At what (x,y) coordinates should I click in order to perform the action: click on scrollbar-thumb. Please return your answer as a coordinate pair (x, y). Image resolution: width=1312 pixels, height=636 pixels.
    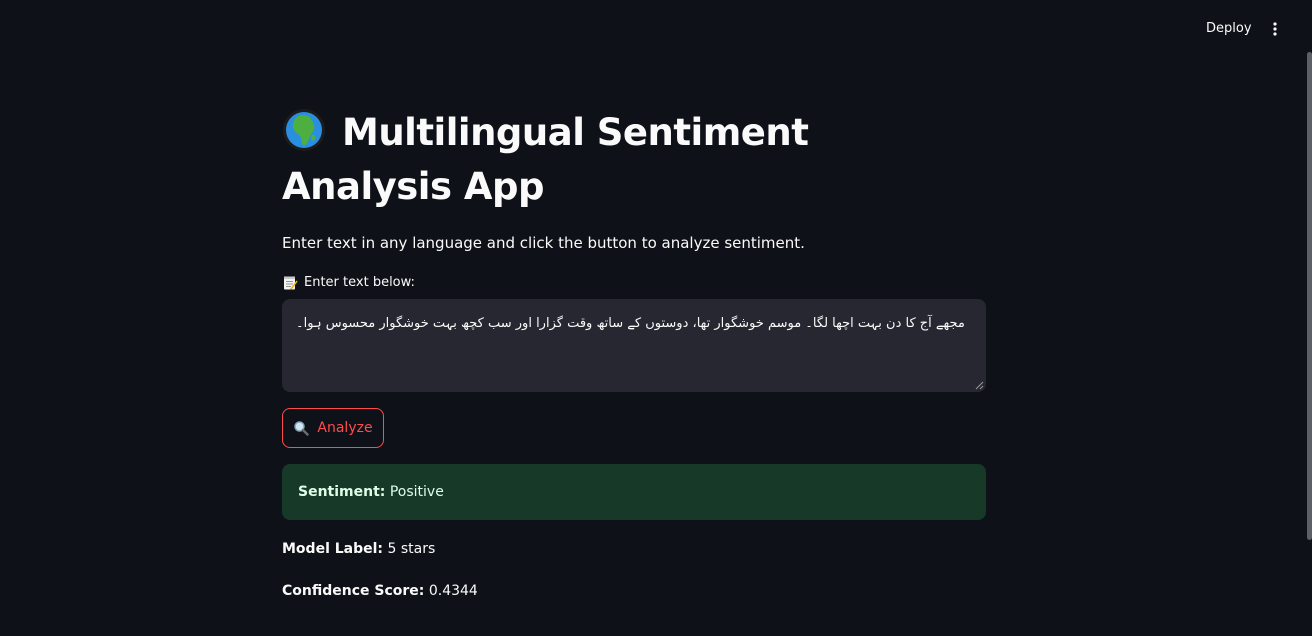
    Looking at the image, I should click on (1309, 296).